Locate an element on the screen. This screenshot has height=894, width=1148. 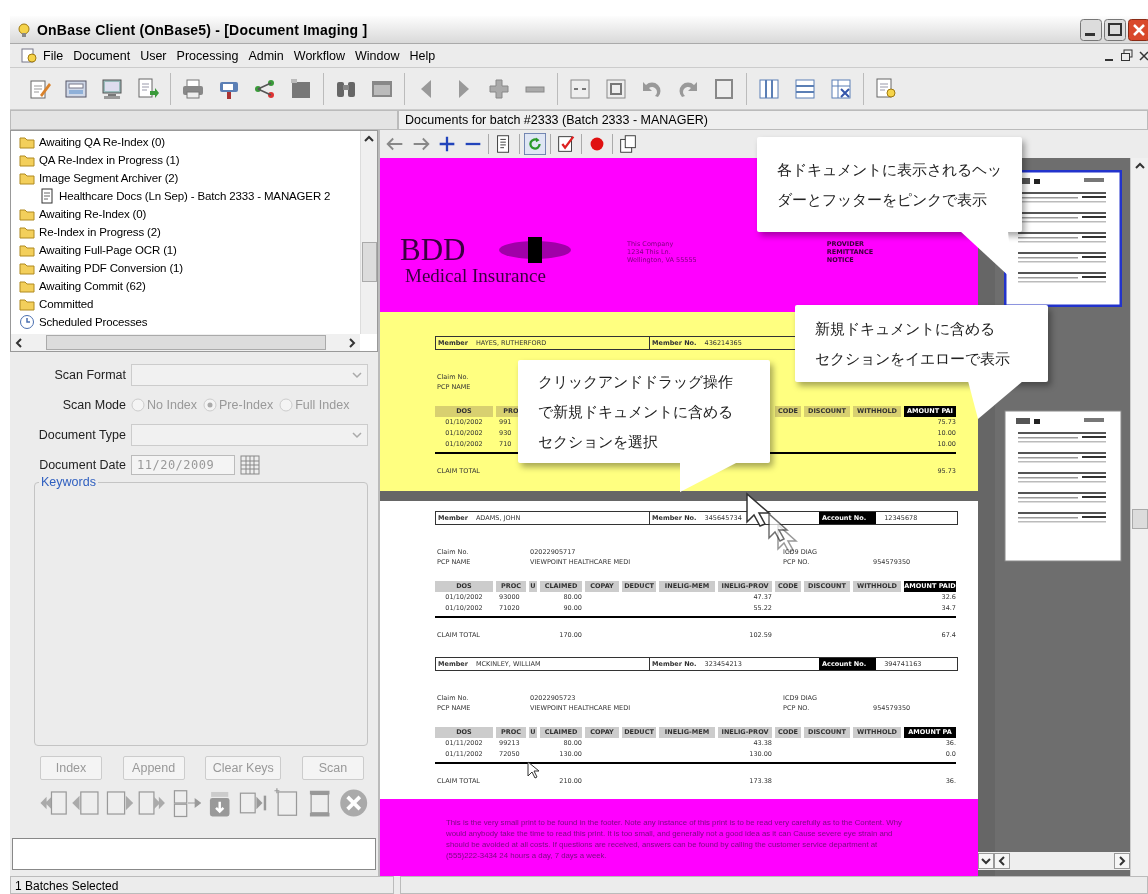
field-label: Document Type is located at coordinates (81, 435).